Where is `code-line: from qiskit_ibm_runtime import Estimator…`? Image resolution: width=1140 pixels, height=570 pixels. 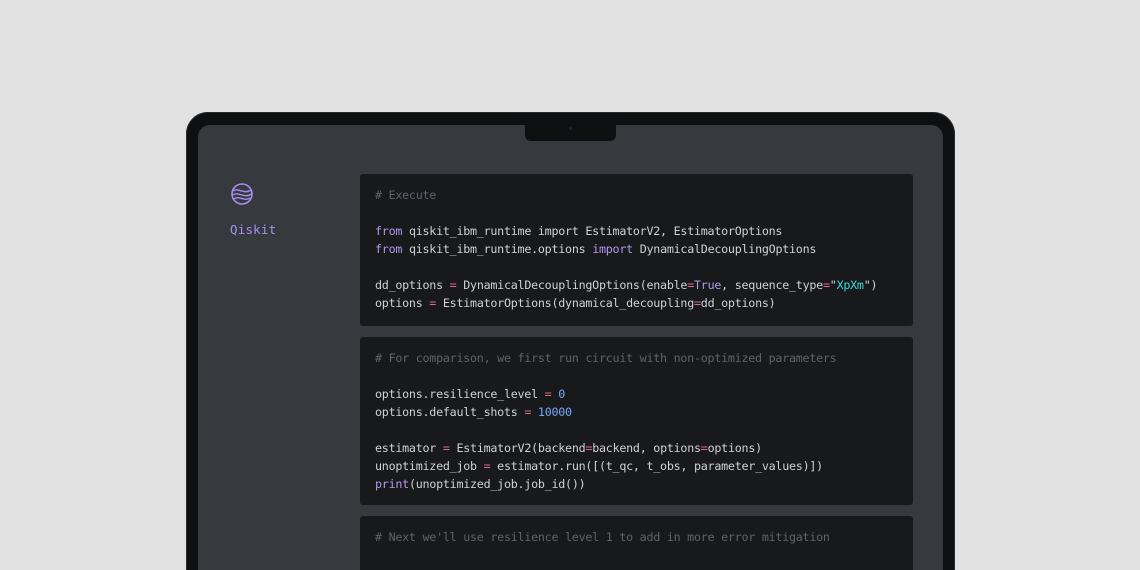
code-line: from qiskit_ibm_runtime import Estimator… is located at coordinates (636, 231).